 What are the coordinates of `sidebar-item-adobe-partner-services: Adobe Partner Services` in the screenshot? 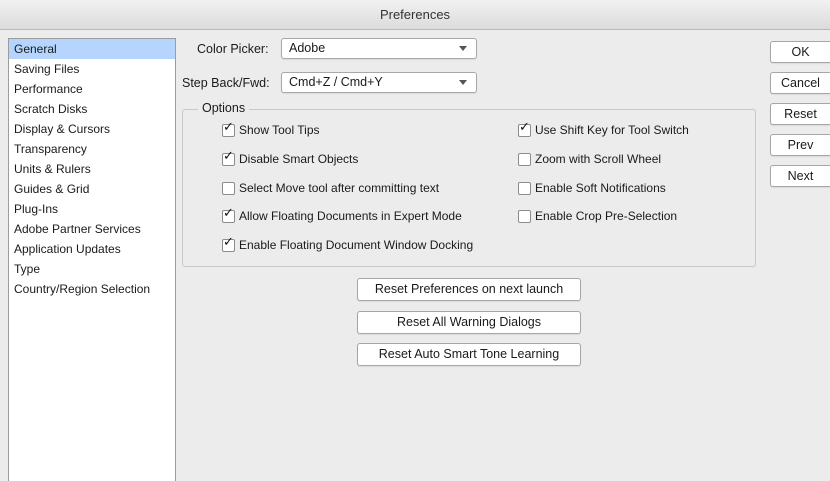 It's located at (92, 229).